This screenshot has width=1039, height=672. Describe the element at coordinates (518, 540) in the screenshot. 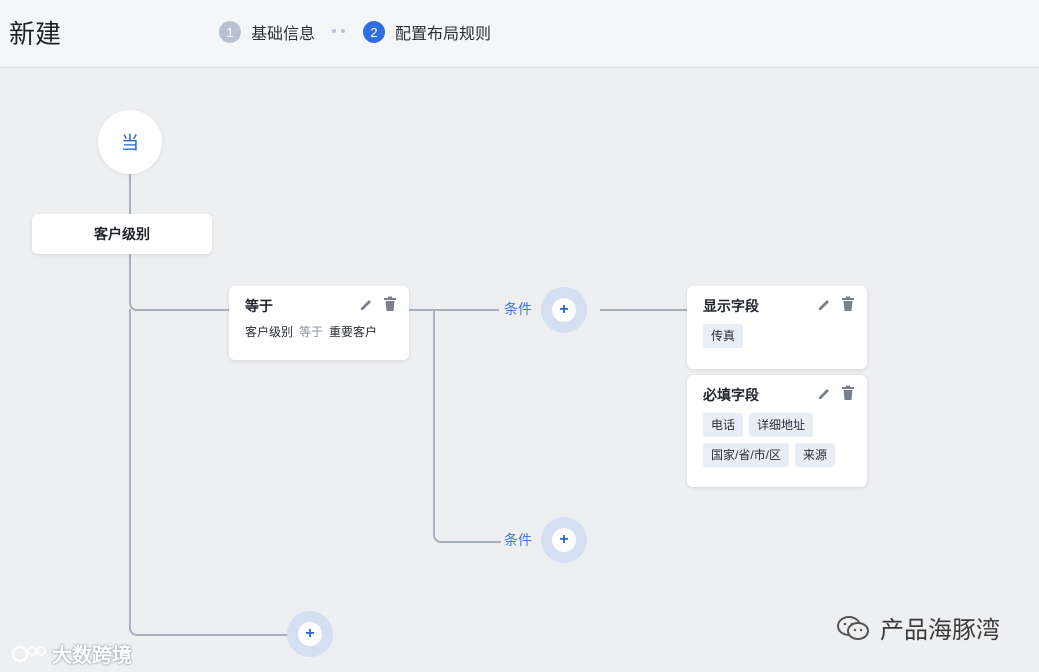

I see `branch-label-2: 条件` at that location.